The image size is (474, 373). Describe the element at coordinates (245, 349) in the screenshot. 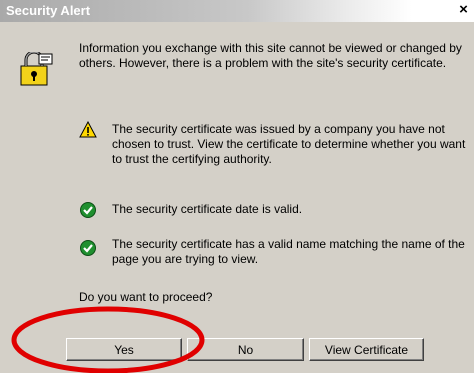

I see `no-button: No` at that location.